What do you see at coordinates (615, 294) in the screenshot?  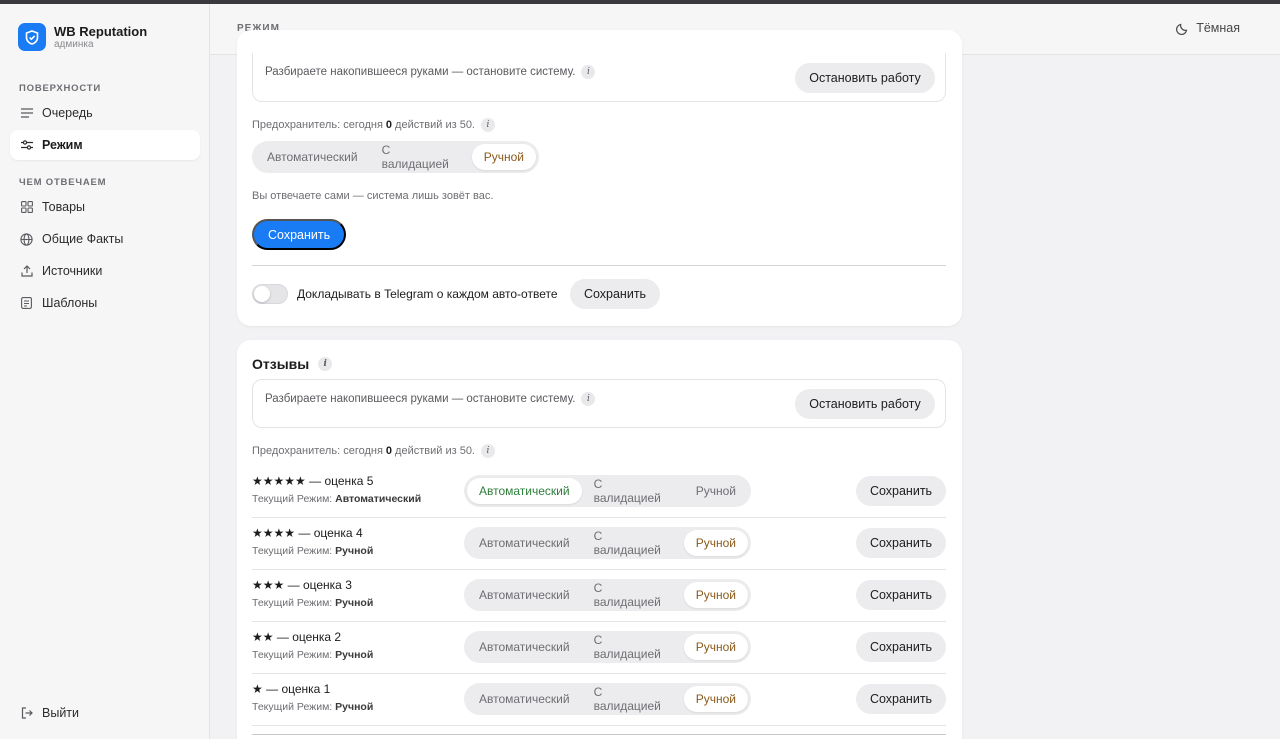 I see `telegram-save-button: Сохранить` at bounding box center [615, 294].